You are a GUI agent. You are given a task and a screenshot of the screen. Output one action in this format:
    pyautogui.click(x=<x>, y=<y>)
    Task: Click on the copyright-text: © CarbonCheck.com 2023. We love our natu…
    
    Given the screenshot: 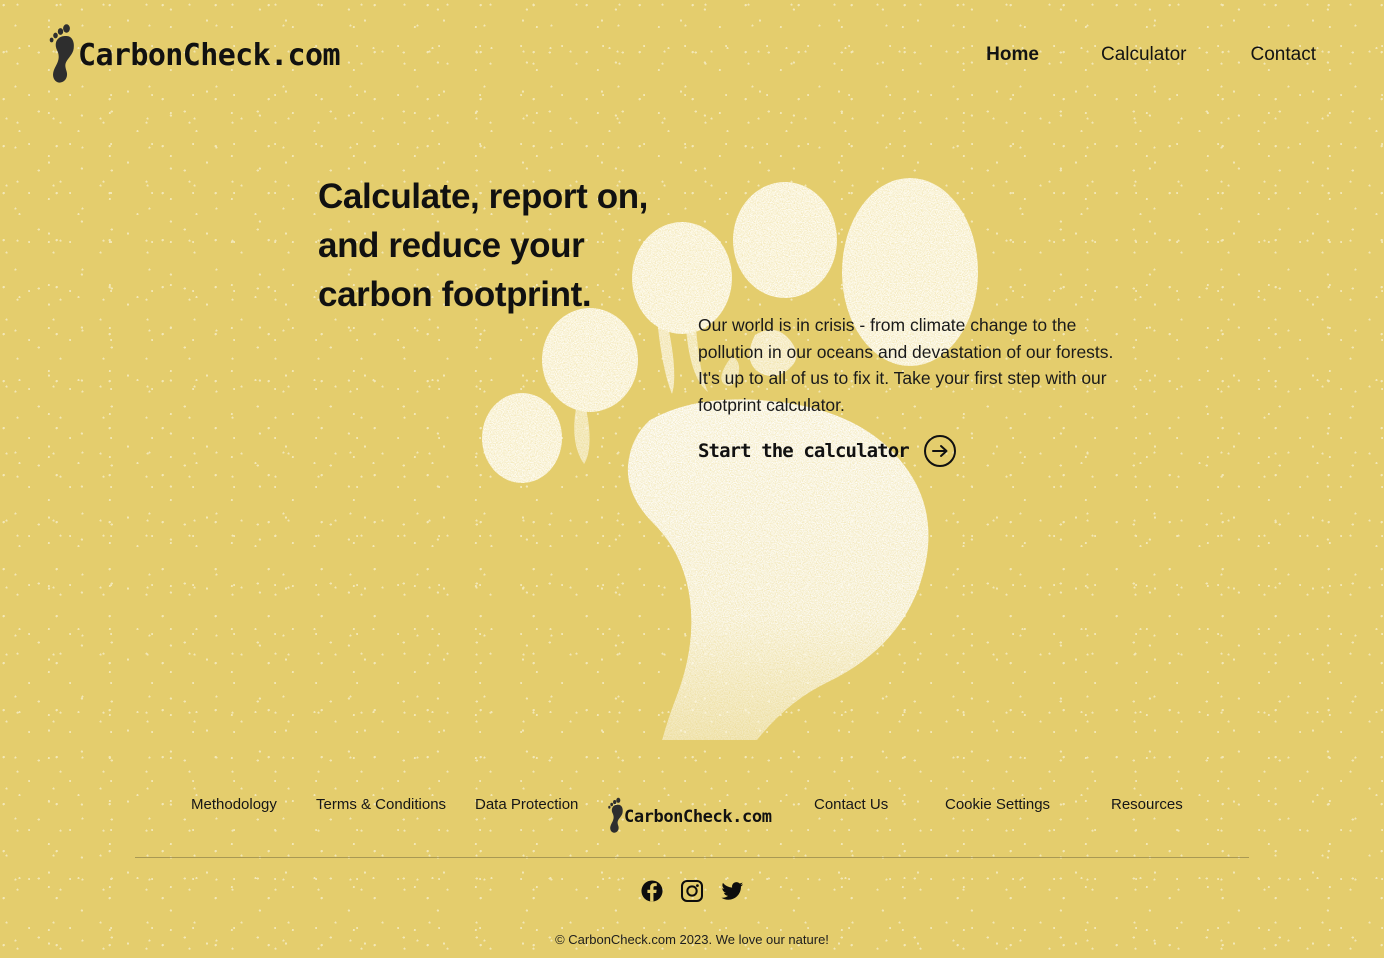 What is the action you would take?
    pyautogui.click(x=692, y=939)
    